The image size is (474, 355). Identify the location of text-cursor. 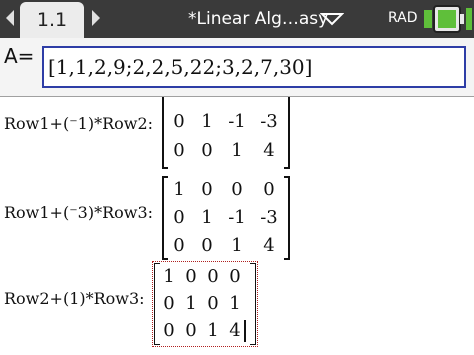
(245, 331).